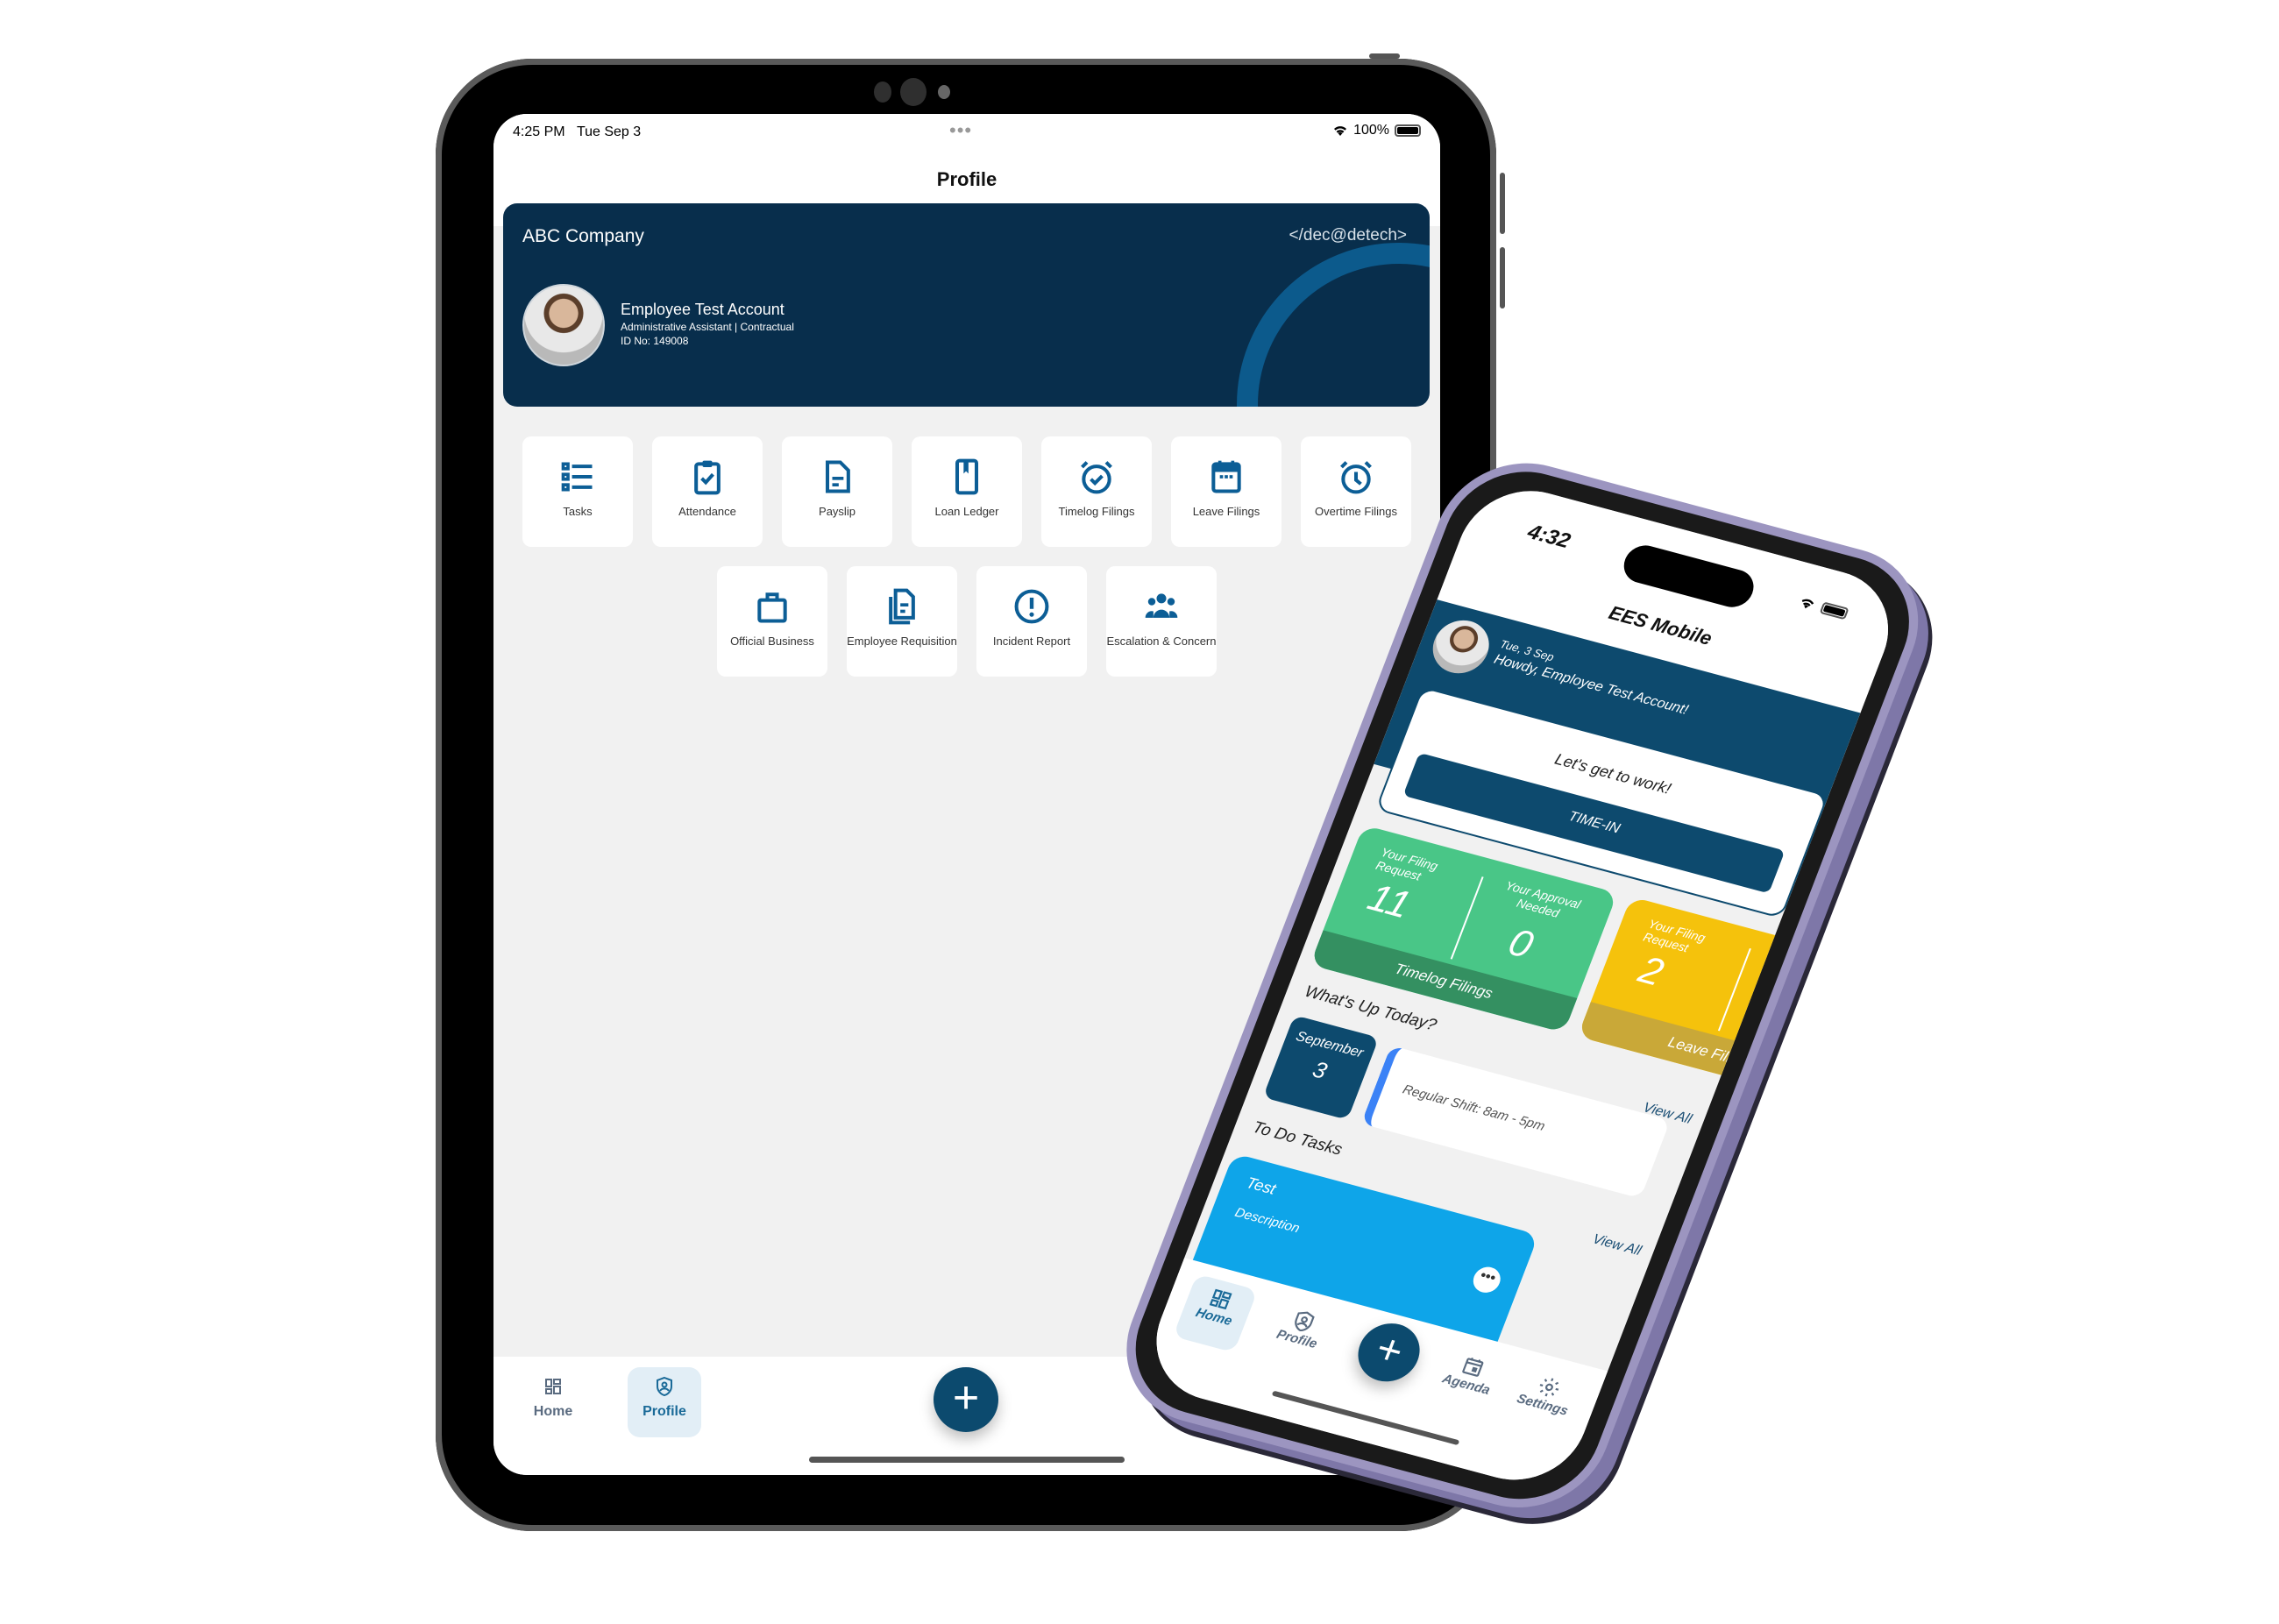 The image size is (2279, 1624). I want to click on nav-agenda: Agenda, so click(1467, 1381).